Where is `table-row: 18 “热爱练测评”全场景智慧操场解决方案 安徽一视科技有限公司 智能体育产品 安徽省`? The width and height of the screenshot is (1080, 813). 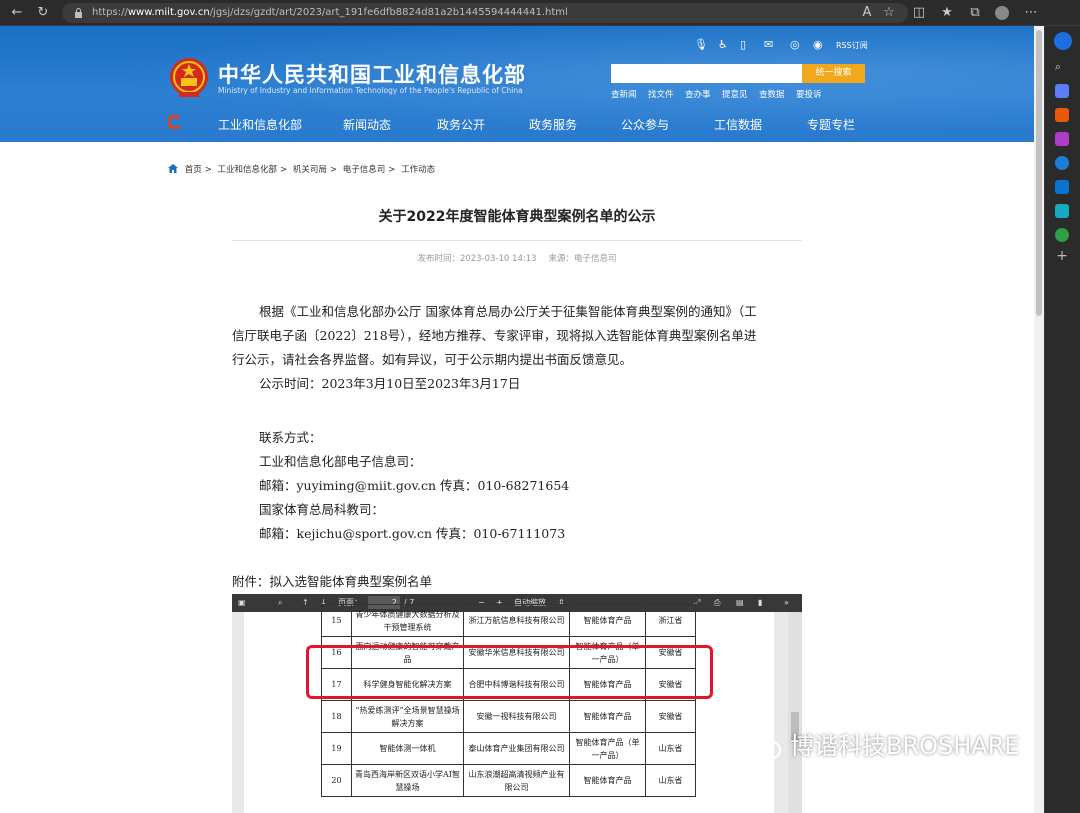
table-row: 18 “热爱练测评”全场景智慧操场解决方案 安徽一视科技有限公司 智能体育产品 安徽省 is located at coordinates (508, 716).